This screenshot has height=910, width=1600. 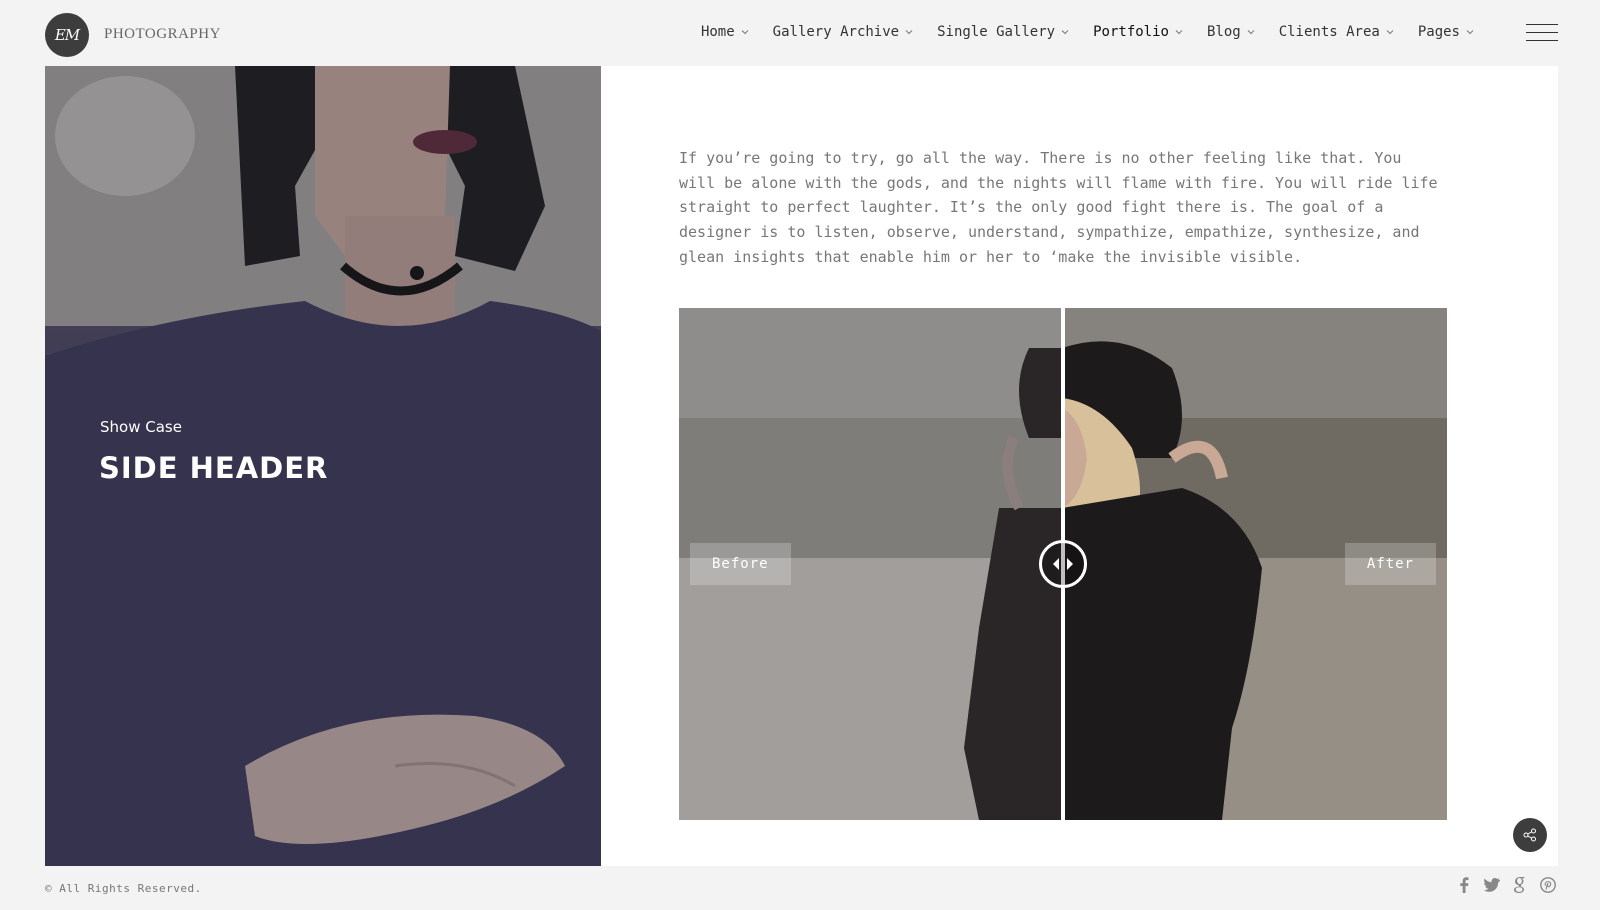 I want to click on google-plus-icon, so click(x=1520, y=885).